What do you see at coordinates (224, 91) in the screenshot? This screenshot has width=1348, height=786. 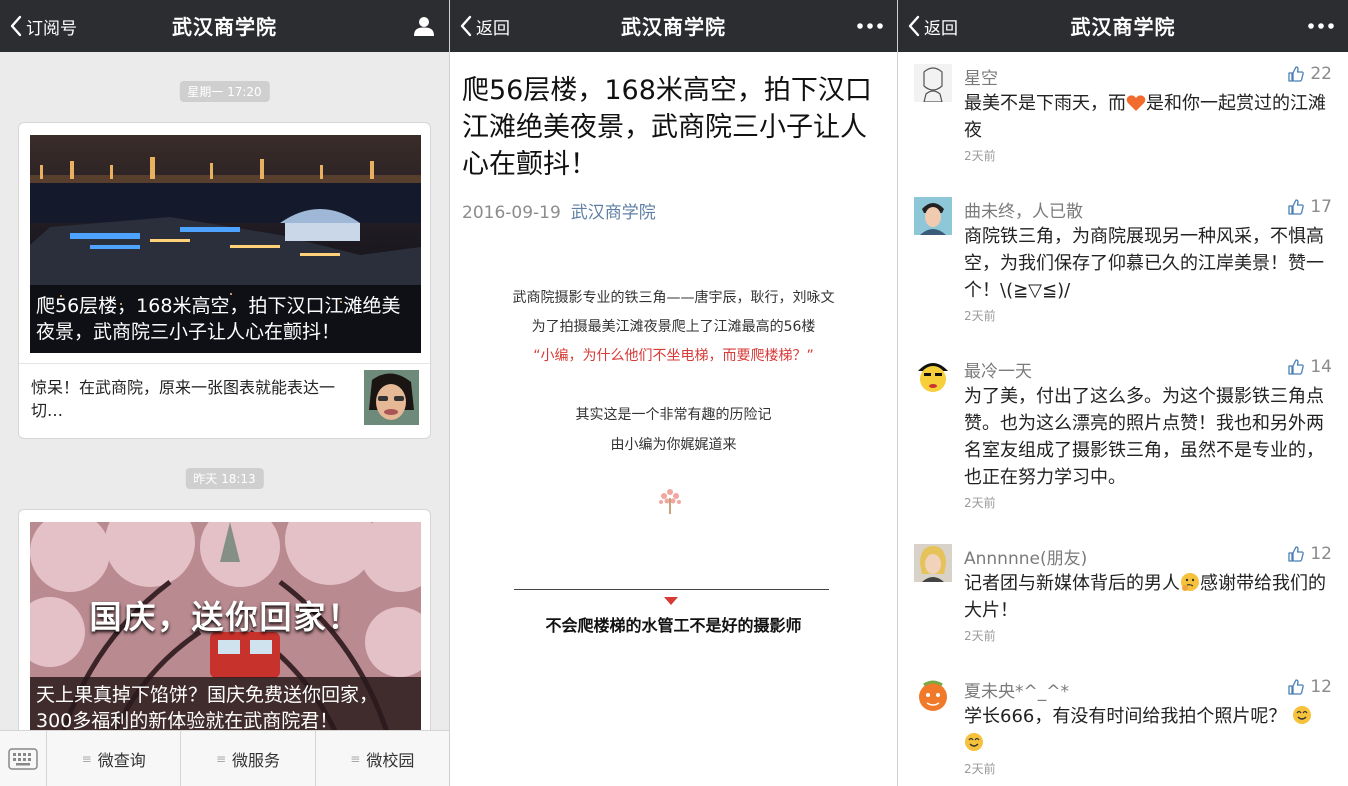 I see `timestamp-pill: 星期一 17:20` at bounding box center [224, 91].